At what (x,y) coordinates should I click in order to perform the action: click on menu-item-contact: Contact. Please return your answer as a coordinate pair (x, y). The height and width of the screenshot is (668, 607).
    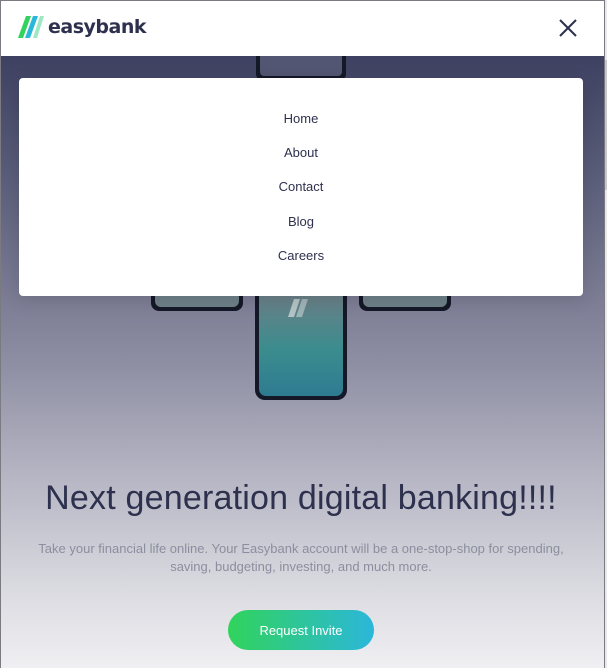
    Looking at the image, I should click on (301, 186).